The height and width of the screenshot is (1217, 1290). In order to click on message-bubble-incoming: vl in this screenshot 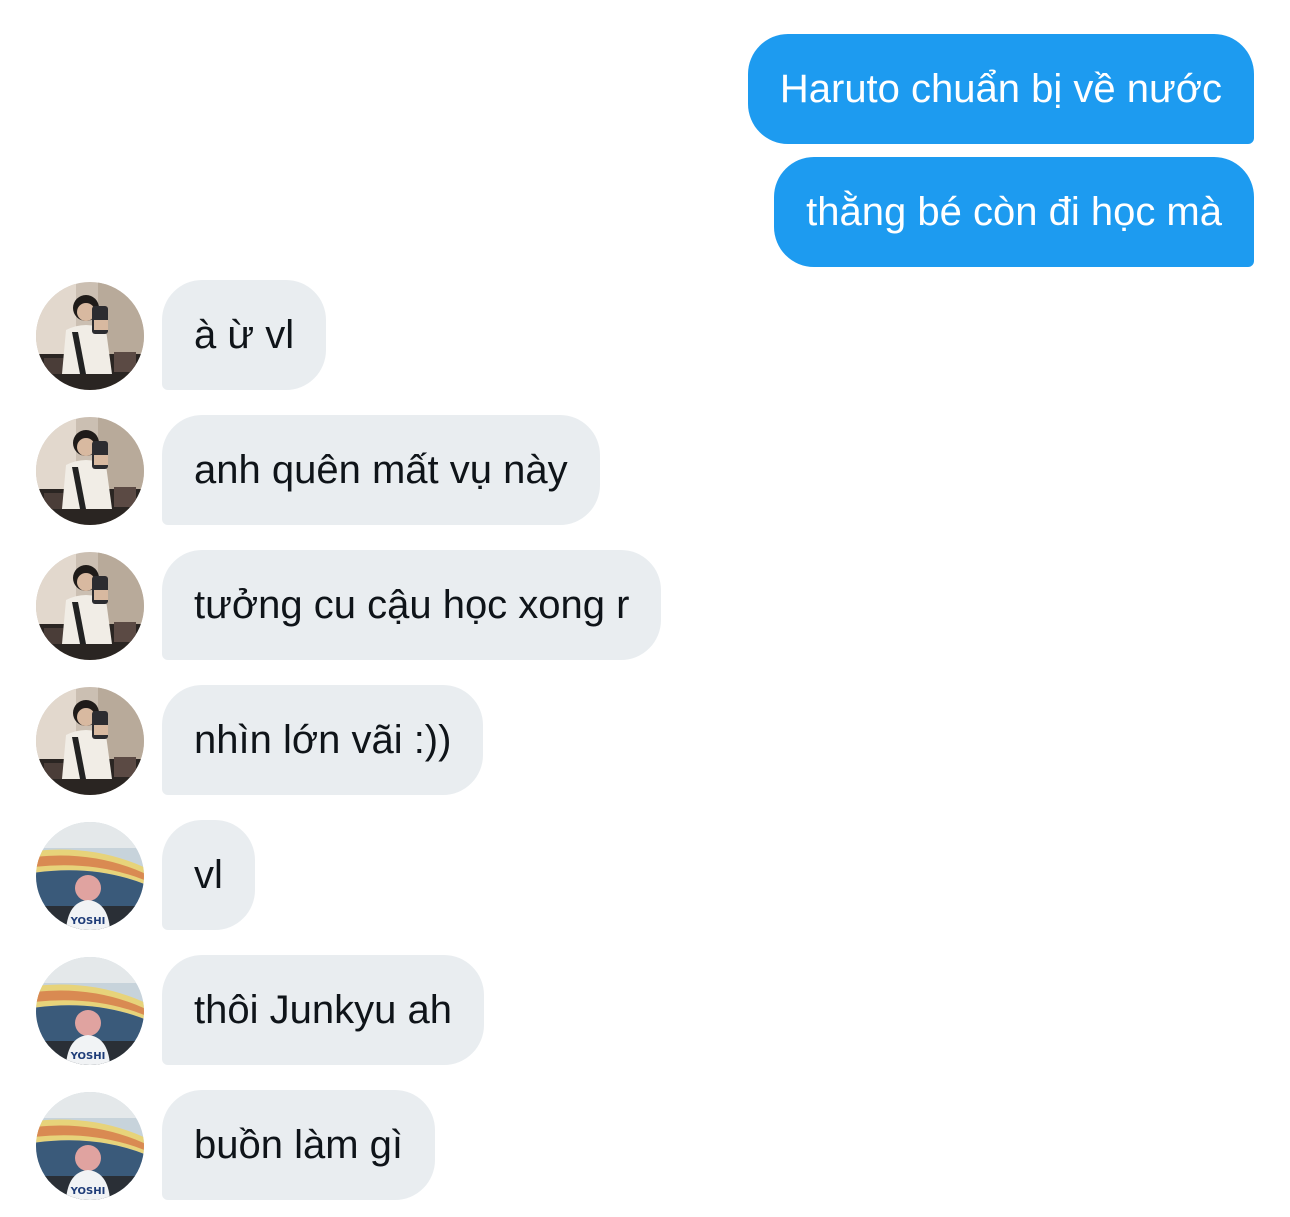, I will do `click(208, 875)`.